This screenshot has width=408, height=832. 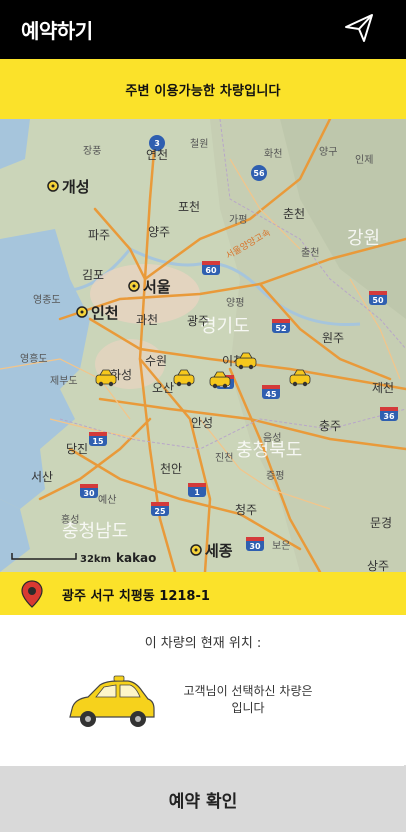 I want to click on city-label: 영흥도, so click(x=34, y=358).